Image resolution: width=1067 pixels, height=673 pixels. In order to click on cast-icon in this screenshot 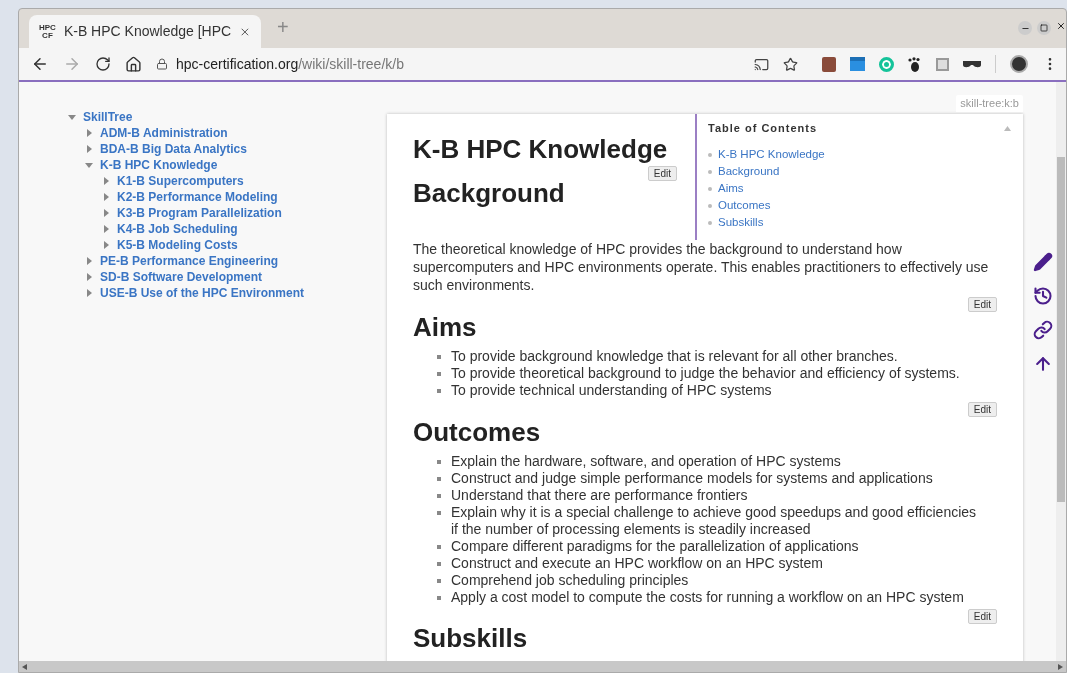, I will do `click(761, 64)`.